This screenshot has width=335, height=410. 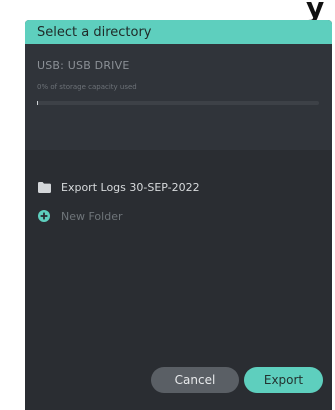 What do you see at coordinates (94, 32) in the screenshot?
I see `dialog-title: Select a directory` at bounding box center [94, 32].